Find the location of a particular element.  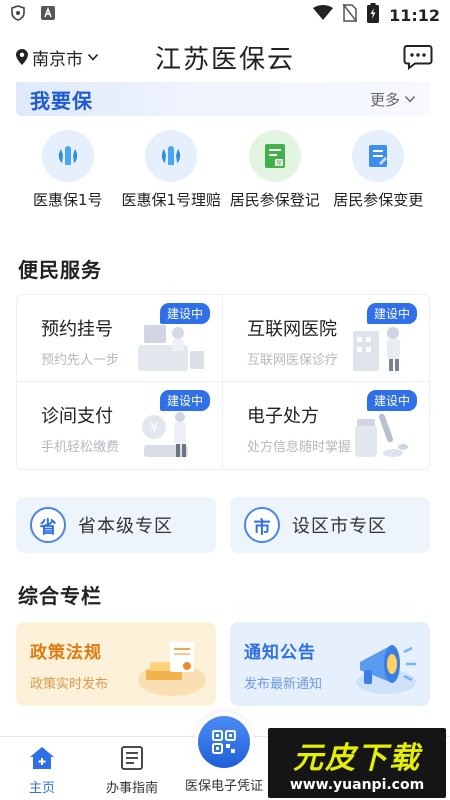

more-label: 更多 is located at coordinates (384, 99).